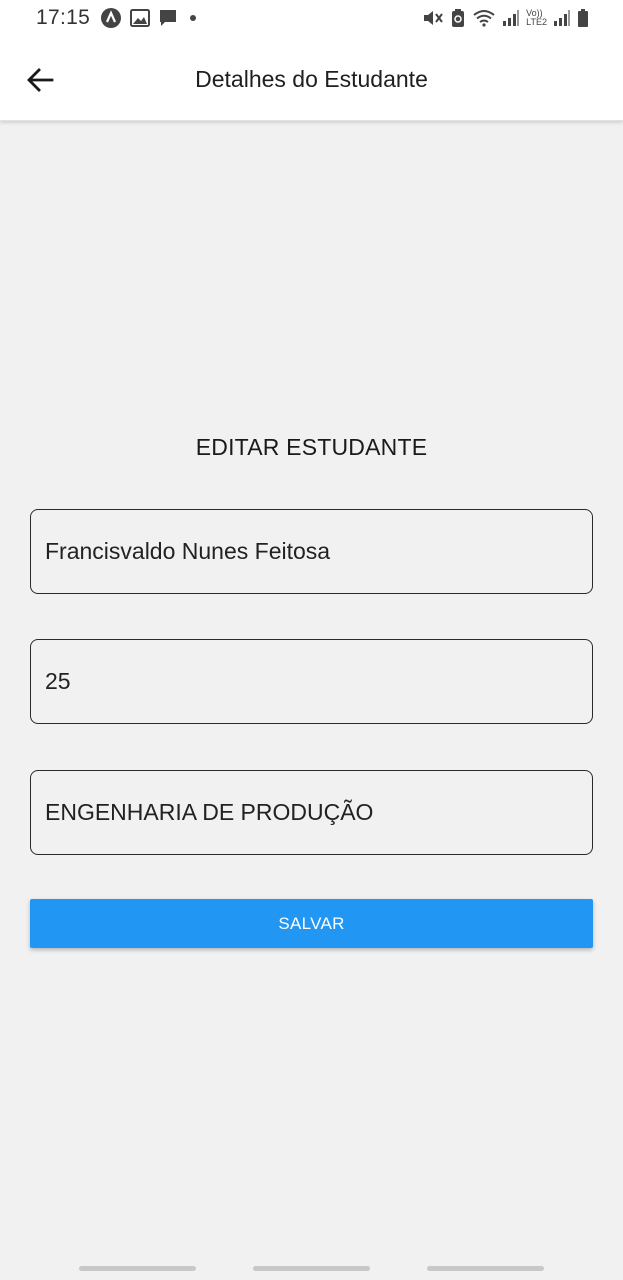  What do you see at coordinates (311, 551) in the screenshot?
I see `name-input` at bounding box center [311, 551].